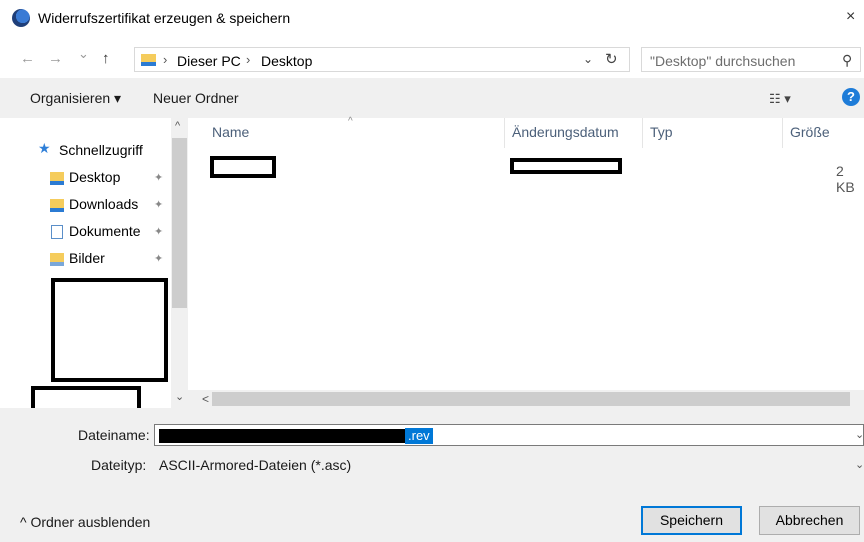  Describe the element at coordinates (851, 97) in the screenshot. I see `help-icon: ?` at that location.